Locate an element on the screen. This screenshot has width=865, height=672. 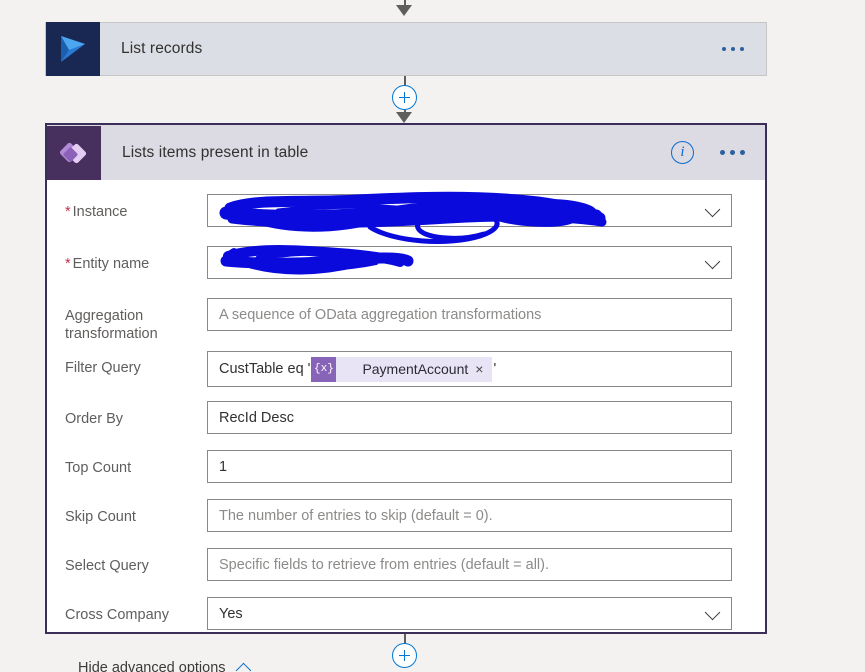
field-label-entity-name: * Entity name is located at coordinates (107, 264).